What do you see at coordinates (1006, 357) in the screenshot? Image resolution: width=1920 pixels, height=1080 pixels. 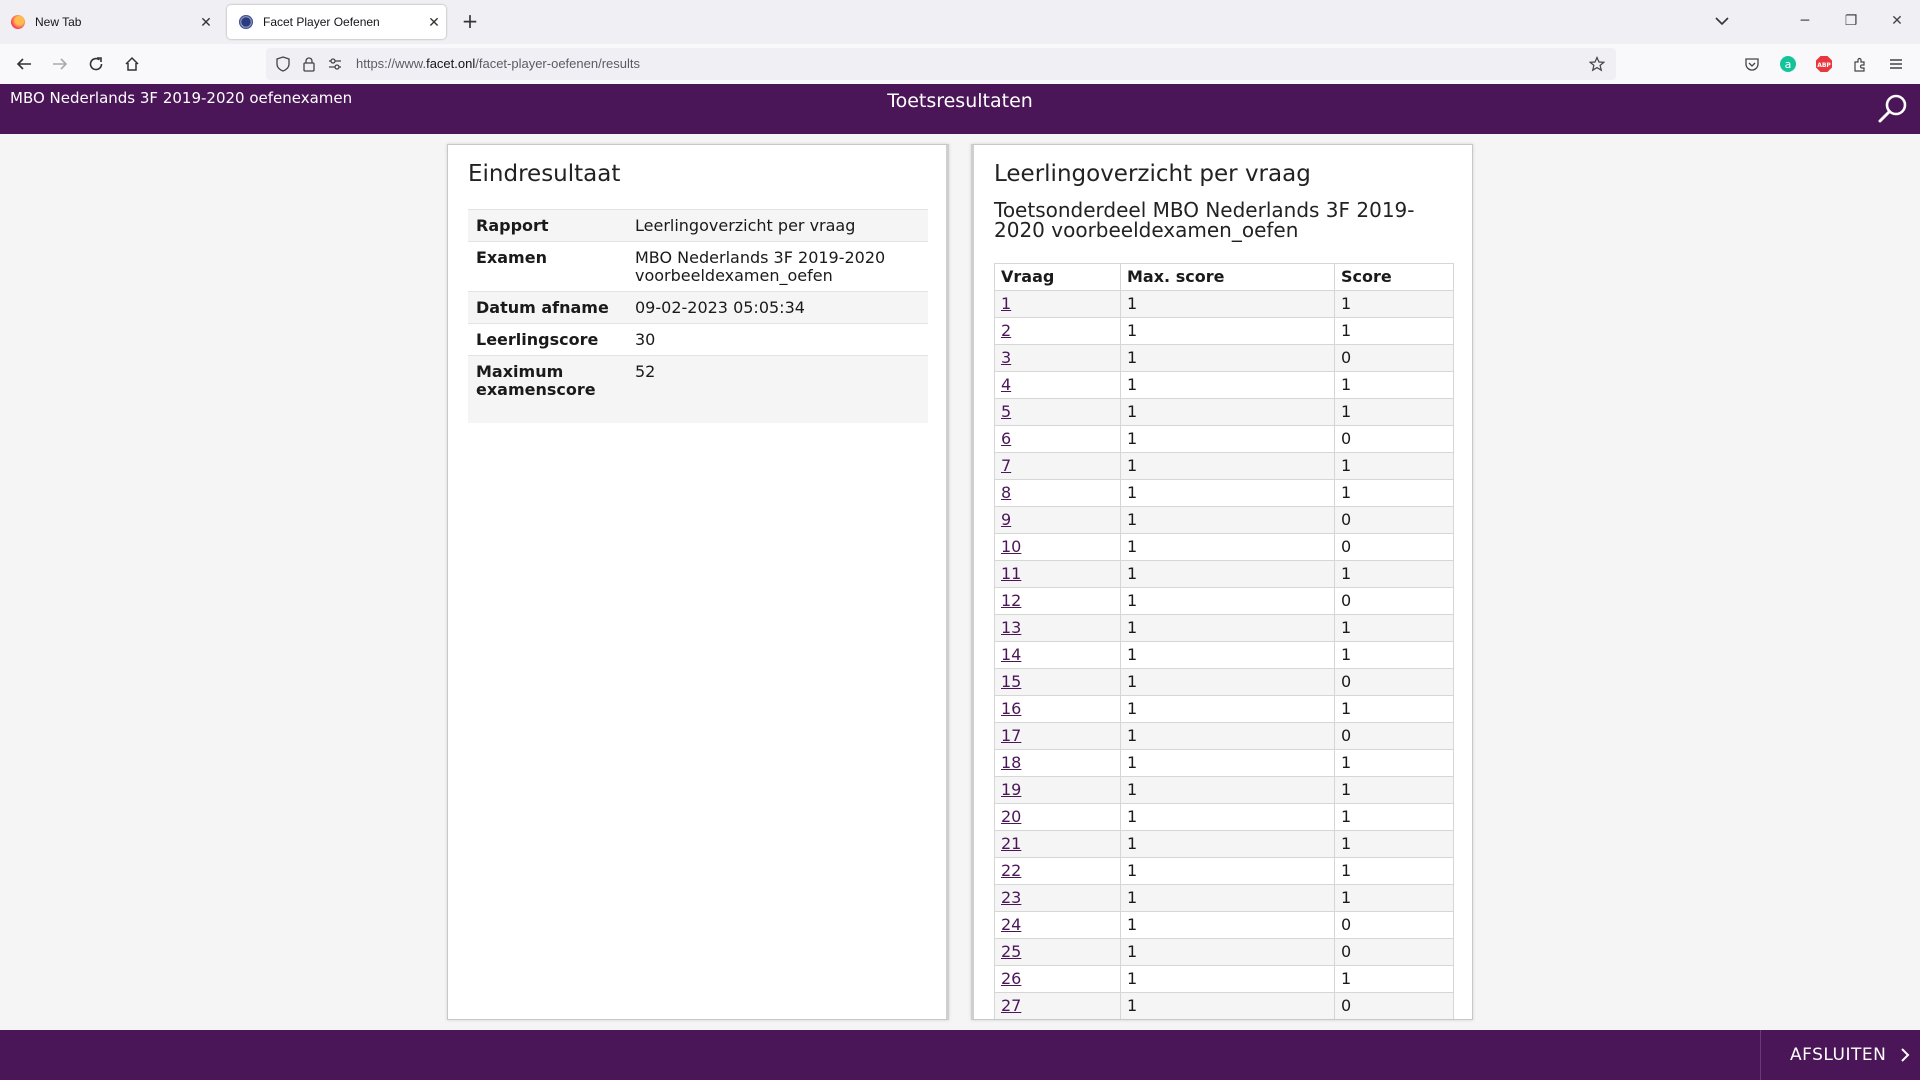 I see `question-link: 3` at bounding box center [1006, 357].